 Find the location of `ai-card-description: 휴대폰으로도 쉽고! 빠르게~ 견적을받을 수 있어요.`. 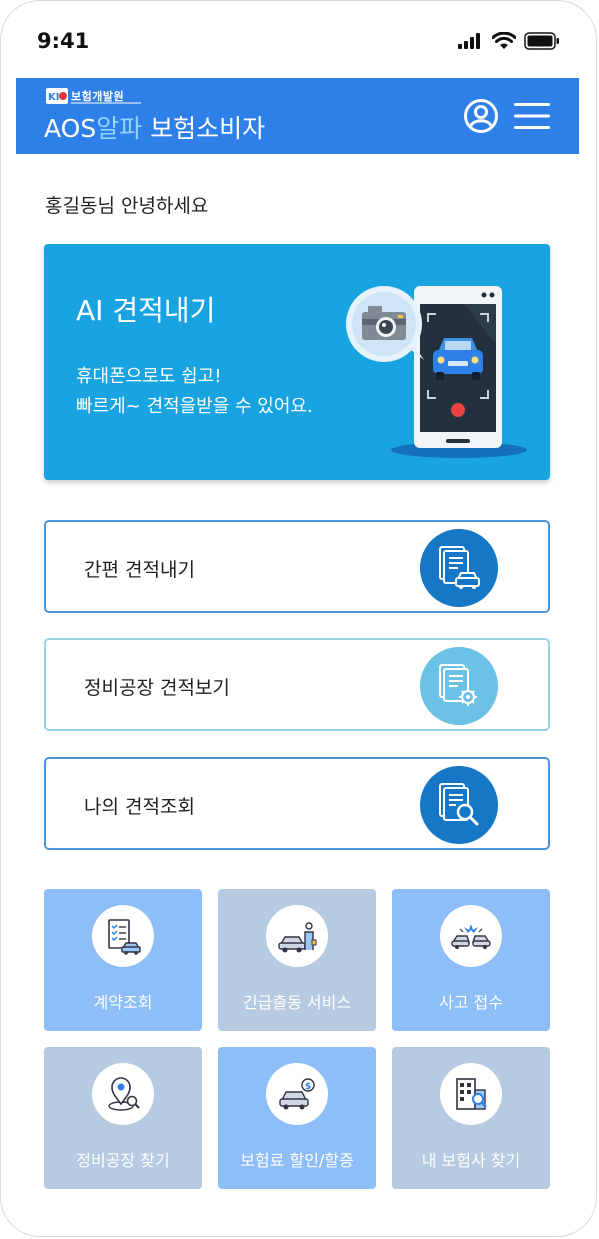

ai-card-description: 휴대폰으로도 쉽고! 빠르게~ 견적을받을 수 있어요. is located at coordinates (194, 392).